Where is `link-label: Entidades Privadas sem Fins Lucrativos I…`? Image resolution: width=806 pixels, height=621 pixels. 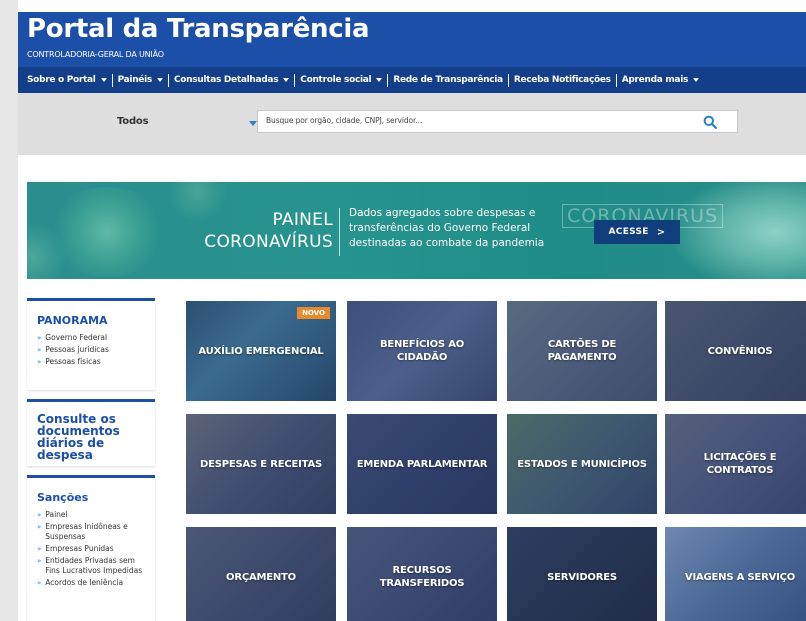
link-label: Entidades Privadas sem Fins Lucrativos I… is located at coordinates (94, 565).